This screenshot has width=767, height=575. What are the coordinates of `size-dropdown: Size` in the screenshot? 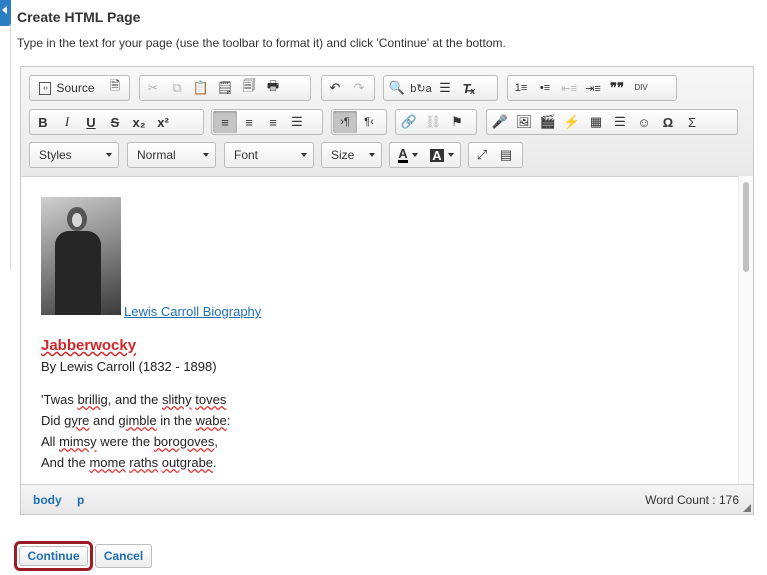 It's located at (351, 155).